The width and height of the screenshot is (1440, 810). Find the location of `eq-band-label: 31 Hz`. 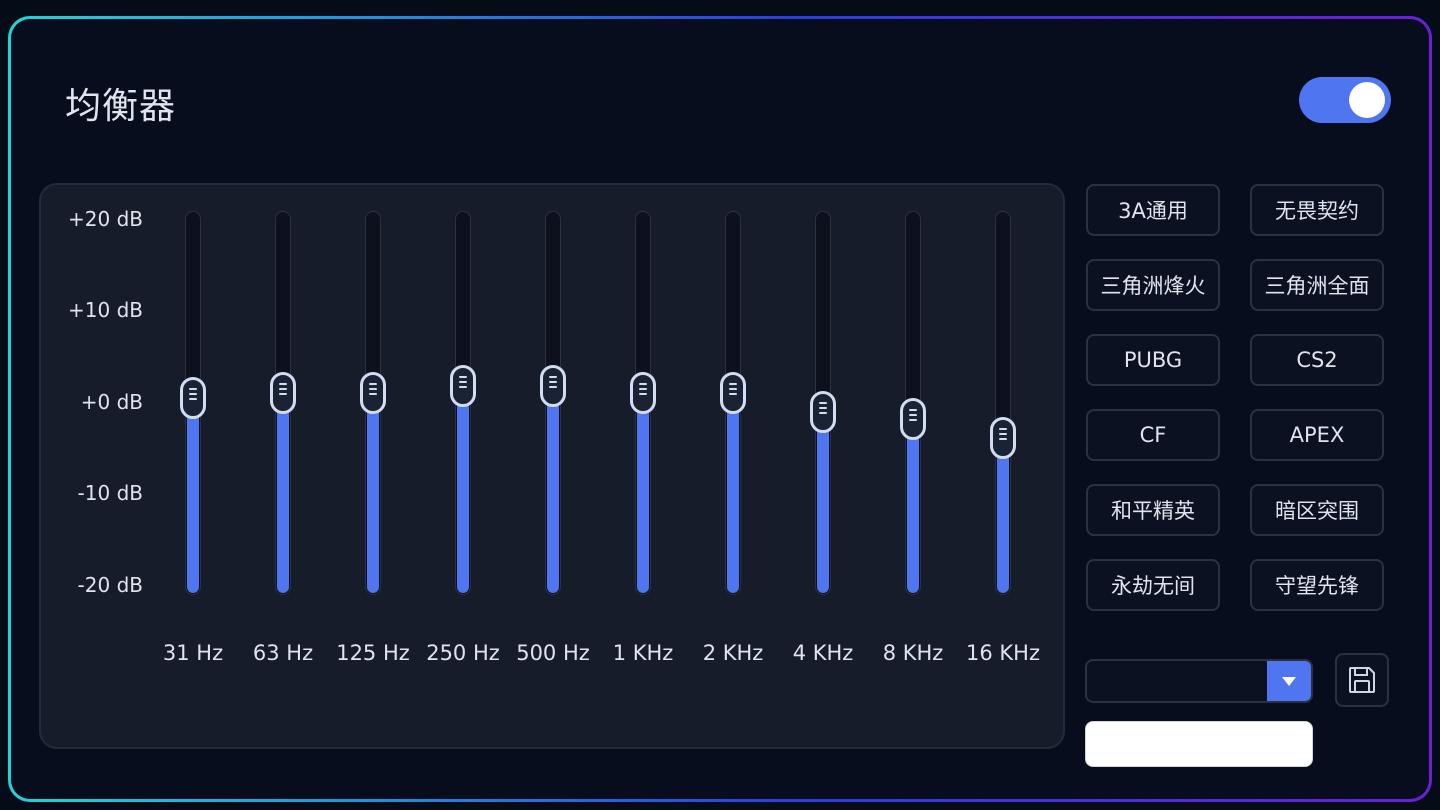

eq-band-label: 31 Hz is located at coordinates (193, 653).